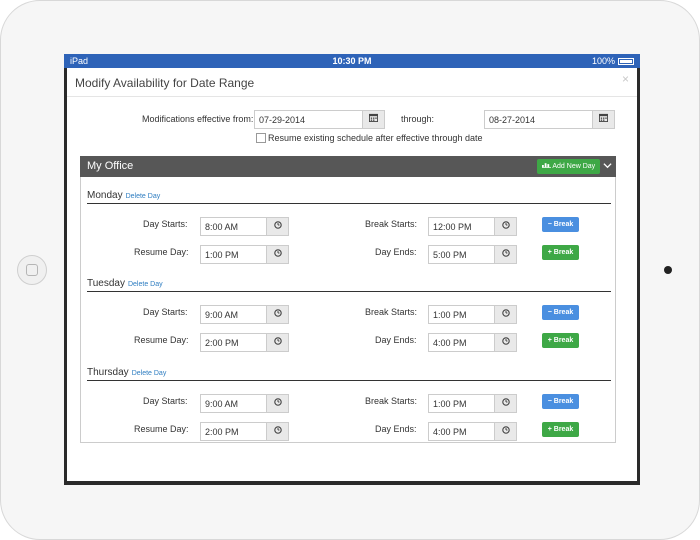 The width and height of the screenshot is (700, 540). What do you see at coordinates (549, 119) in the screenshot?
I see `through-input: 08-27-2014` at bounding box center [549, 119].